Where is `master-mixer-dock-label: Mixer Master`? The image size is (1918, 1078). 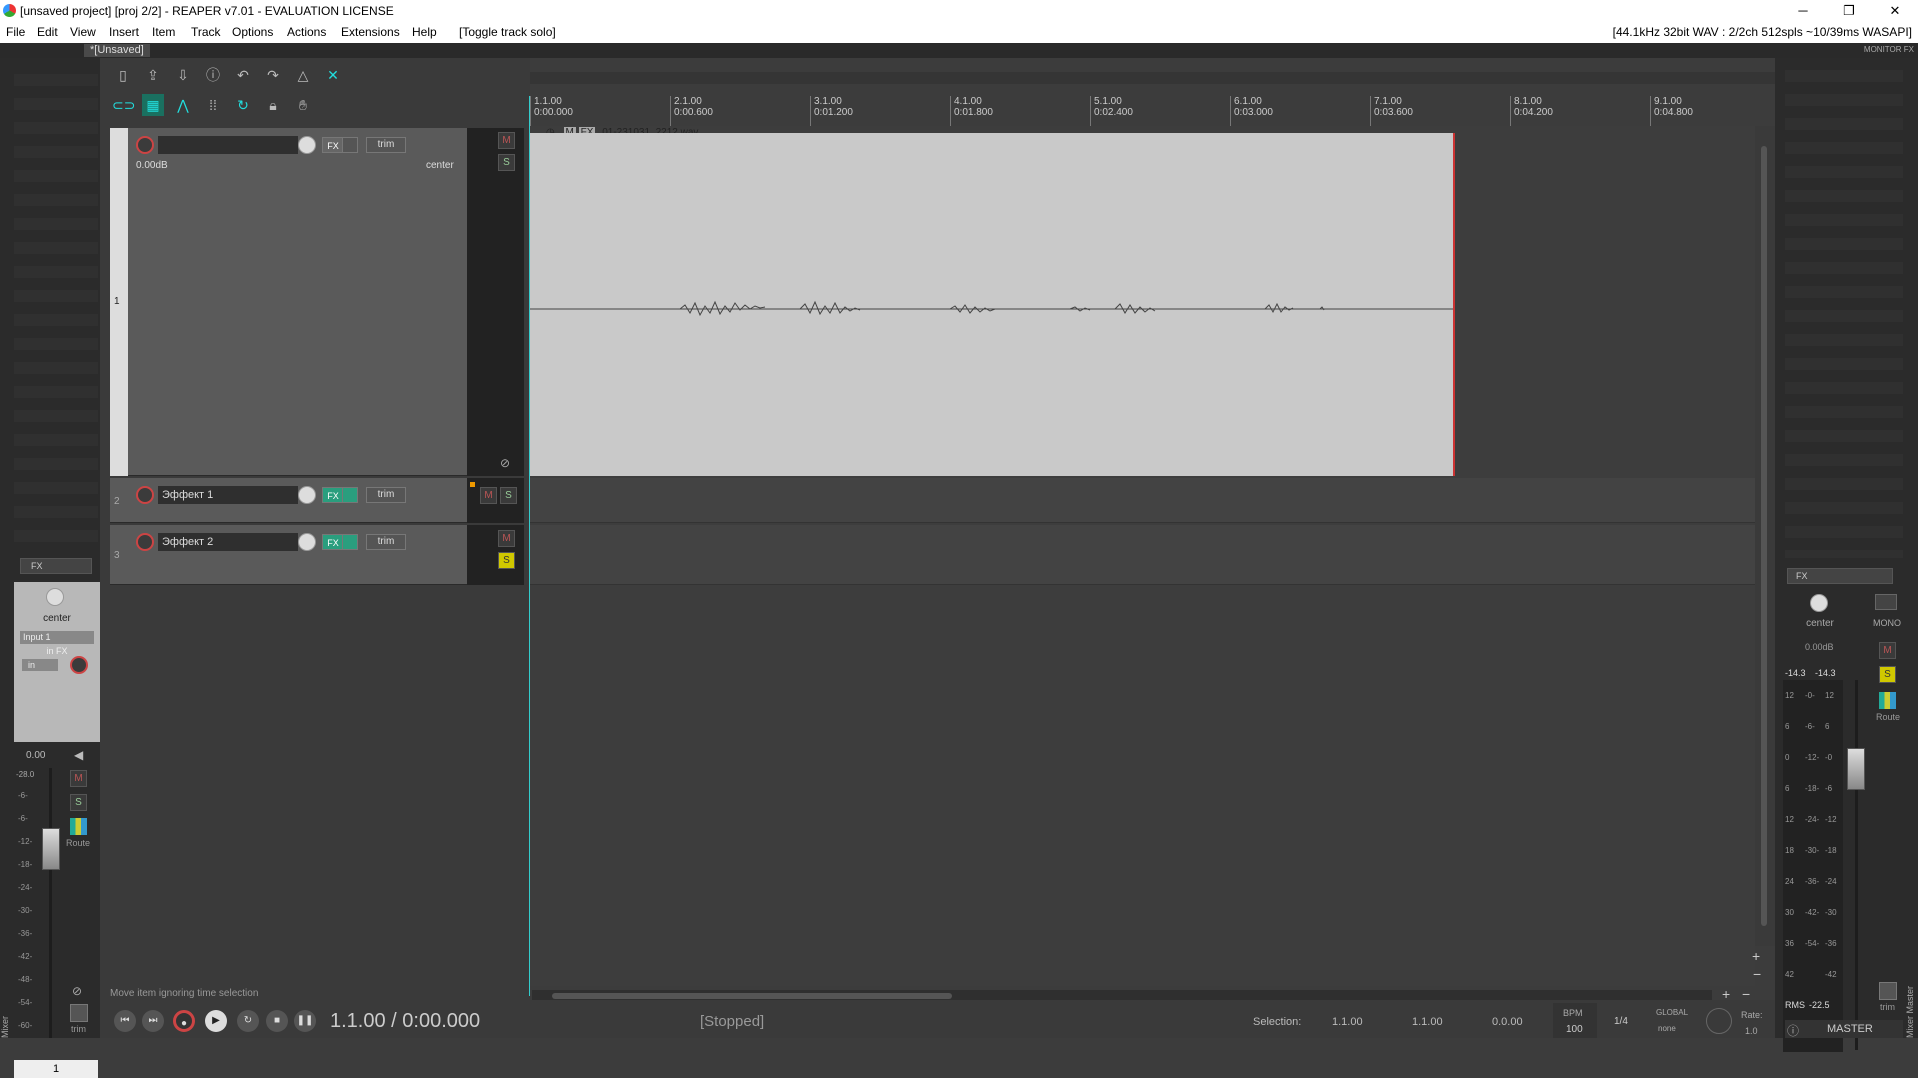
master-mixer-dock-label: Mixer Master is located at coordinates (1911, 988).